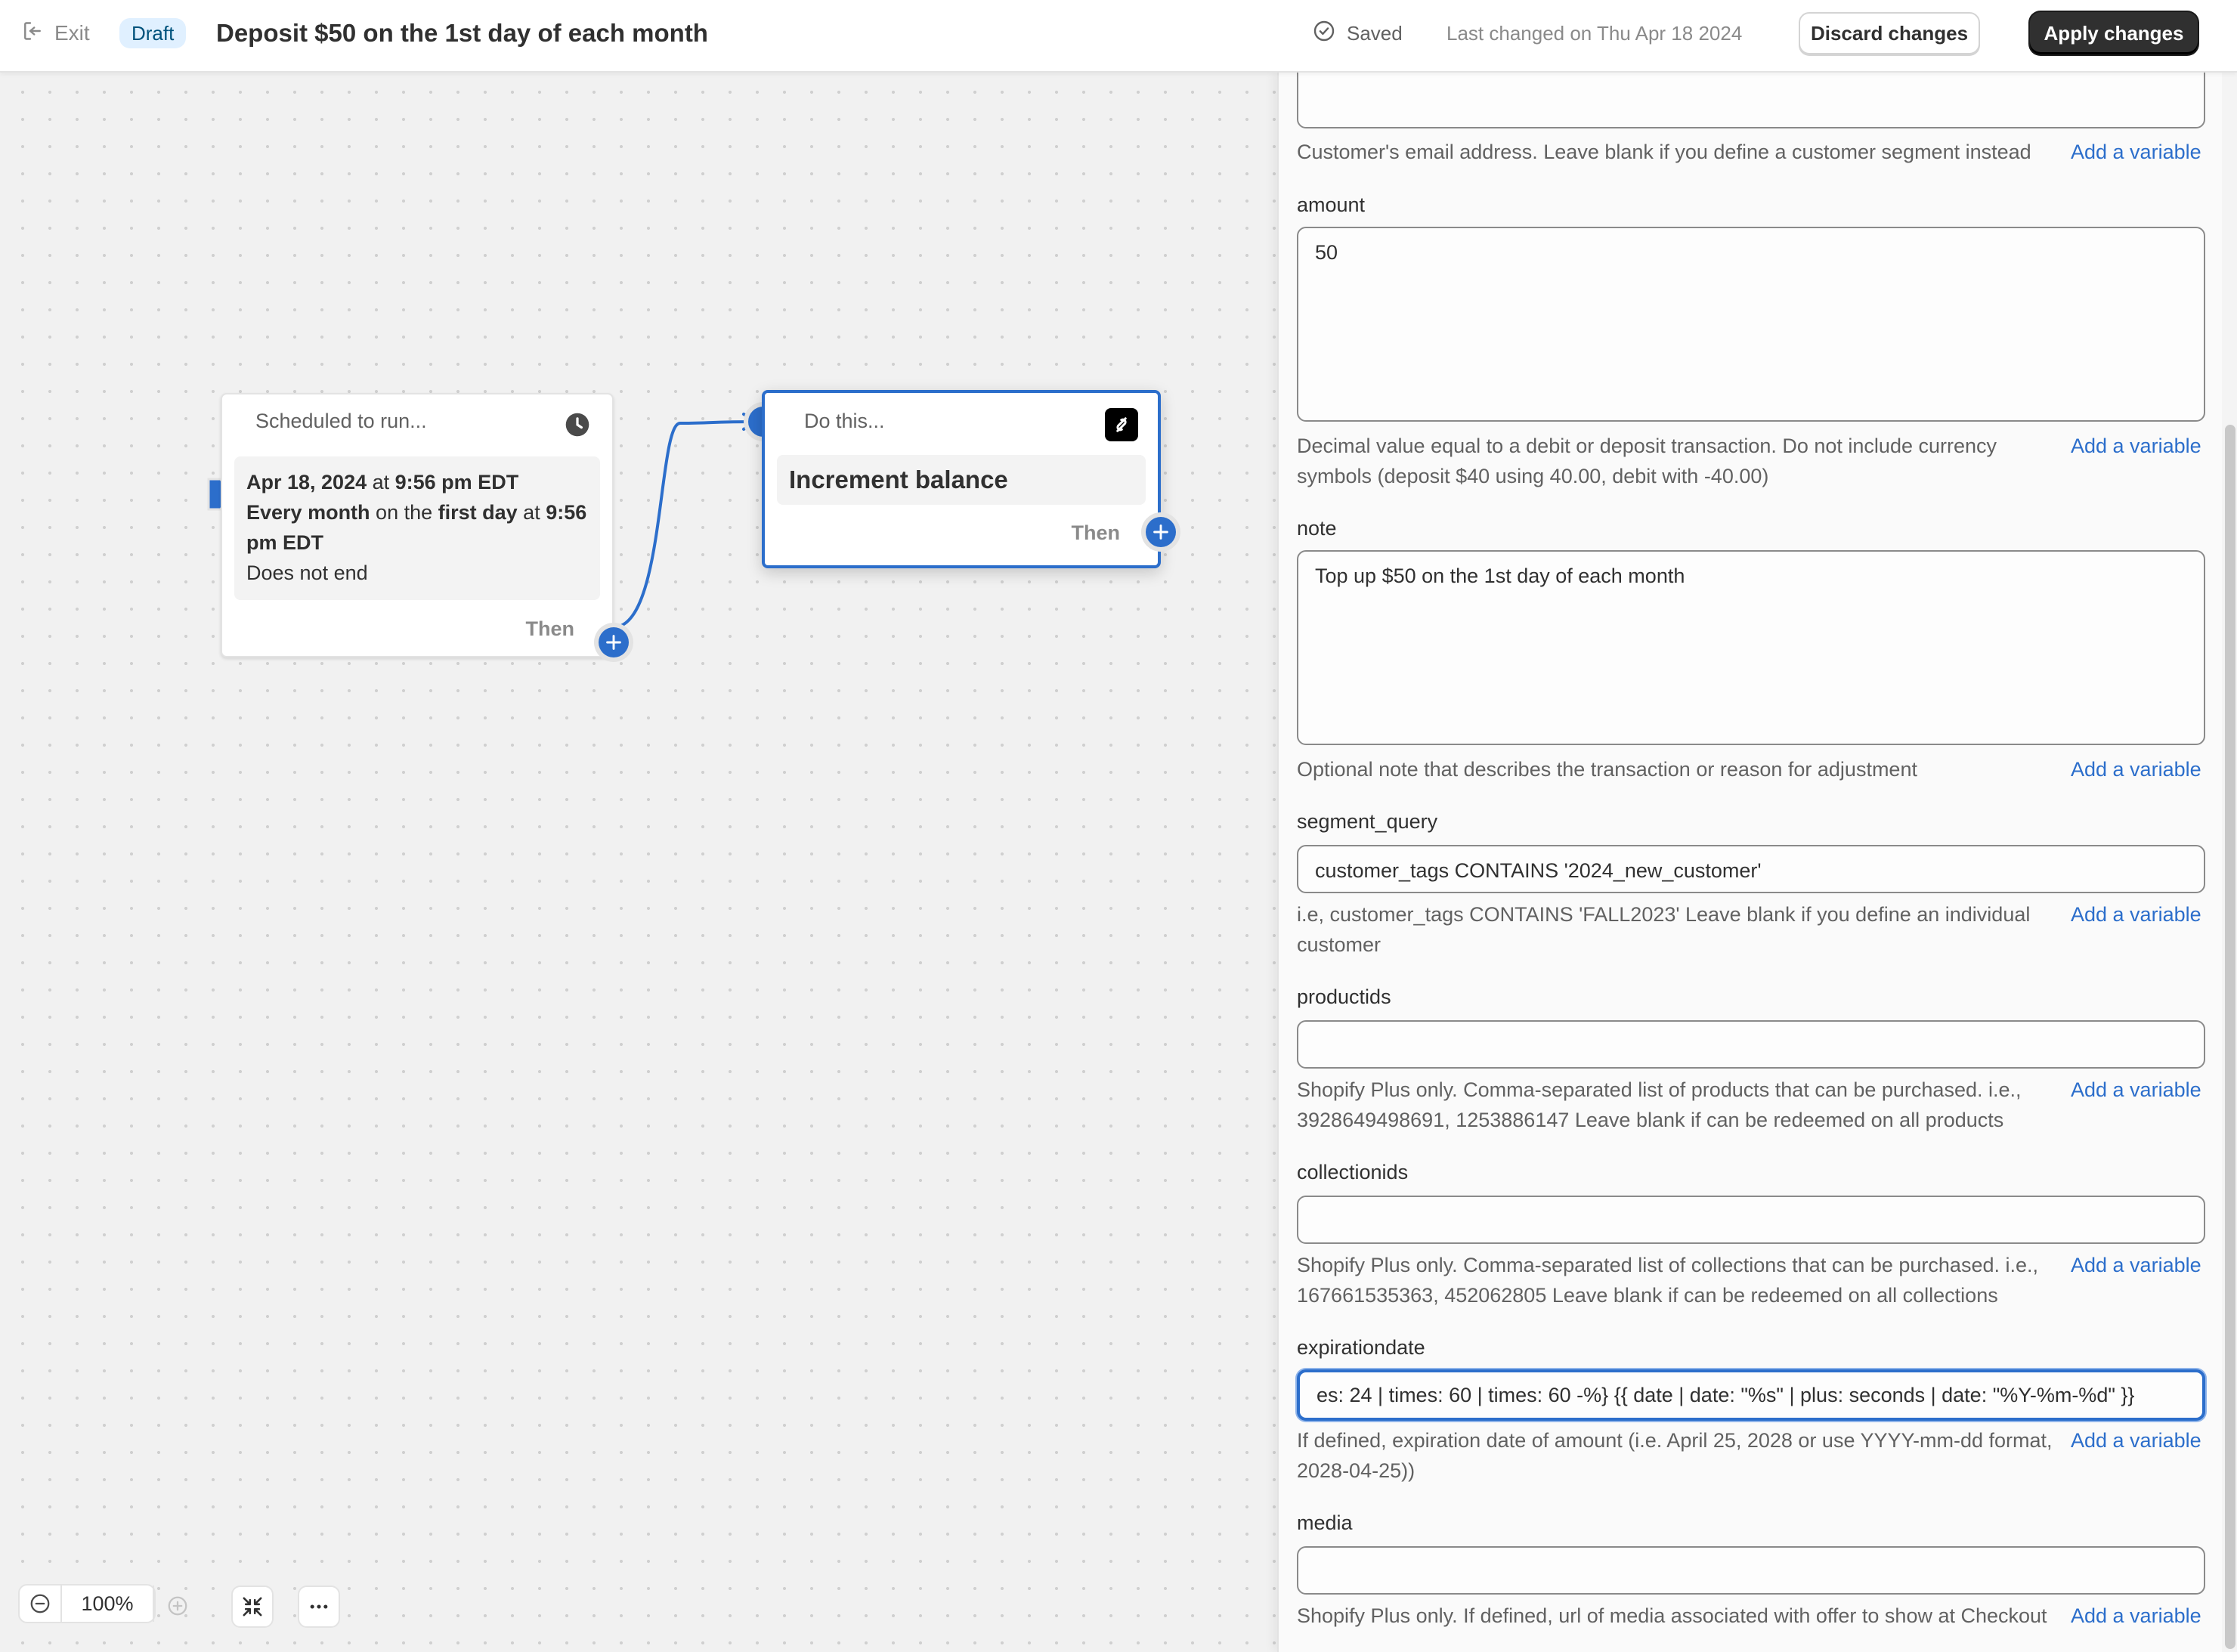 Image resolution: width=2237 pixels, height=1652 pixels. Describe the element at coordinates (2136, 1265) in the screenshot. I see `collectionids-add-variable-link: Add a variable` at that location.